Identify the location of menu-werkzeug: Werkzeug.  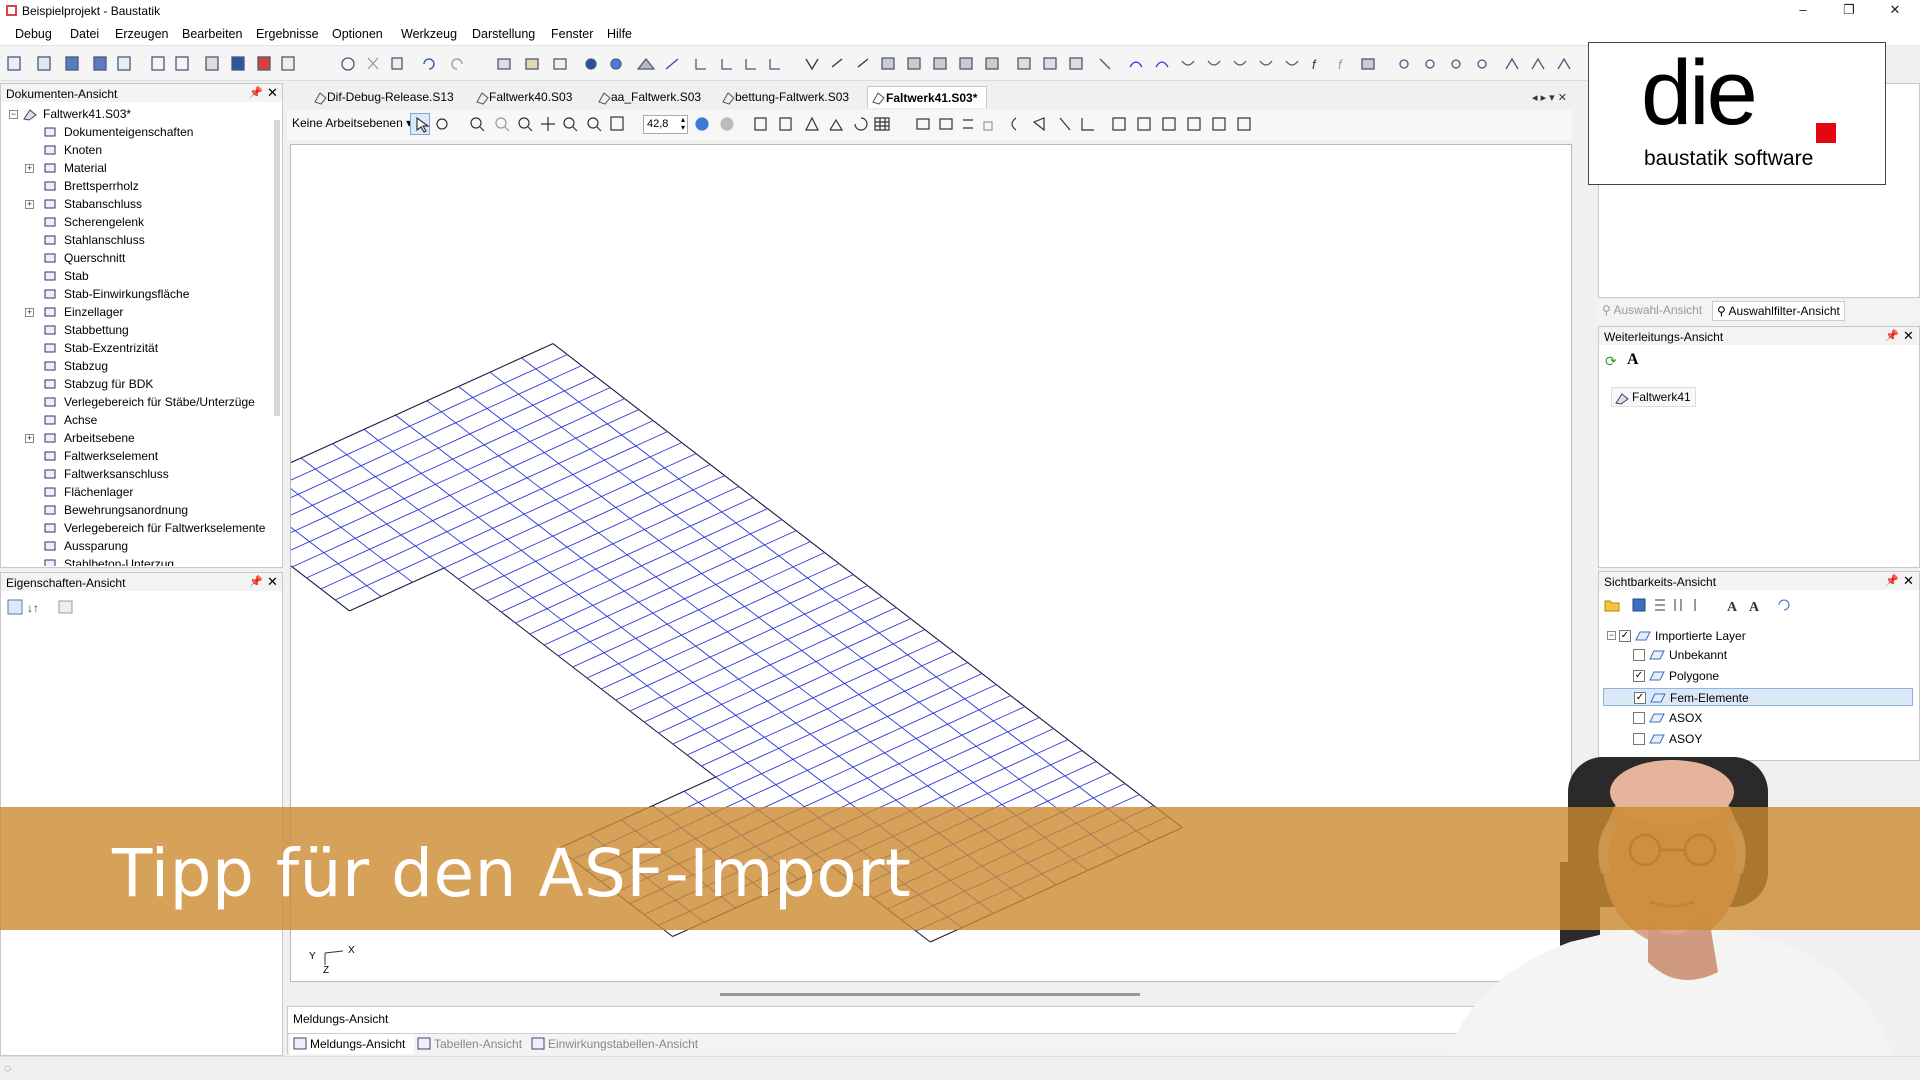
(429, 34).